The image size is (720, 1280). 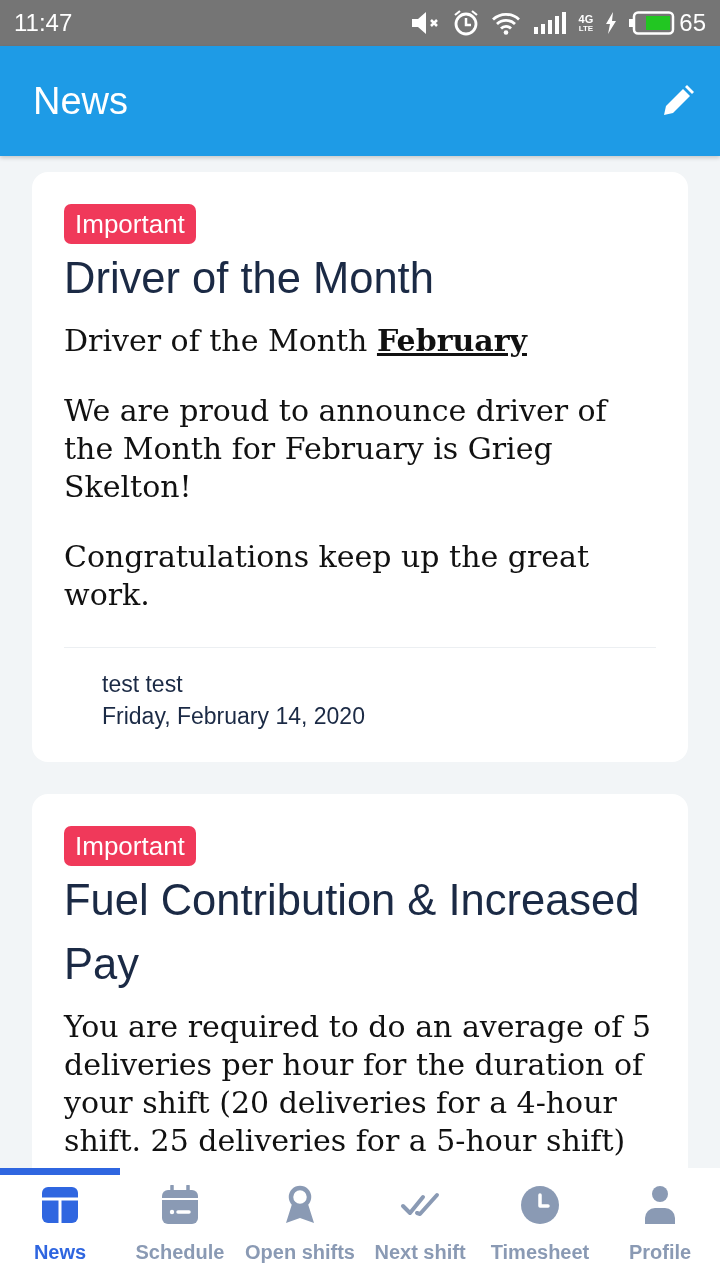 I want to click on pencil-icon, so click(x=678, y=101).